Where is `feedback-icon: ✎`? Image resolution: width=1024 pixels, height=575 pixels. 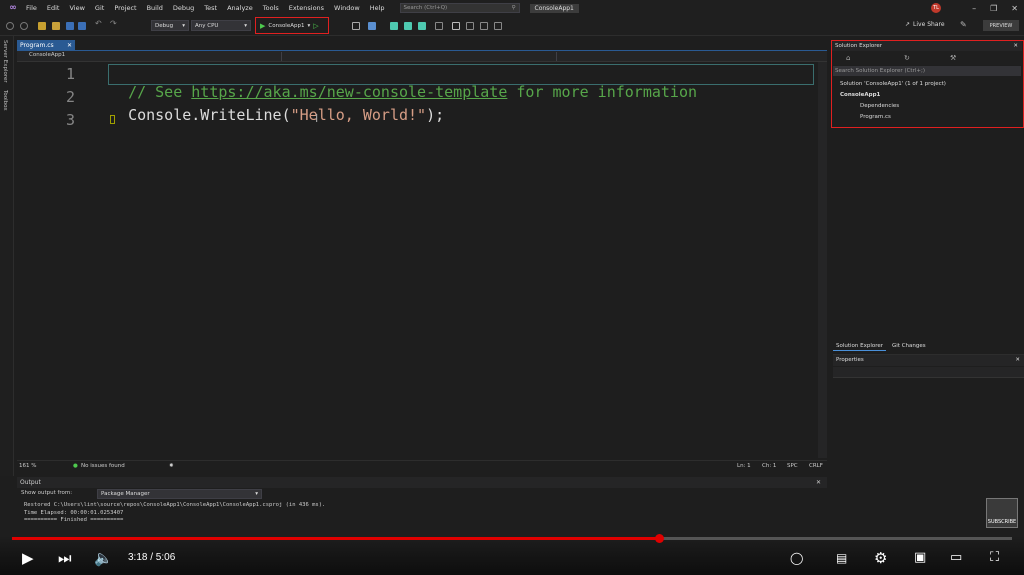 feedback-icon: ✎ is located at coordinates (963, 24).